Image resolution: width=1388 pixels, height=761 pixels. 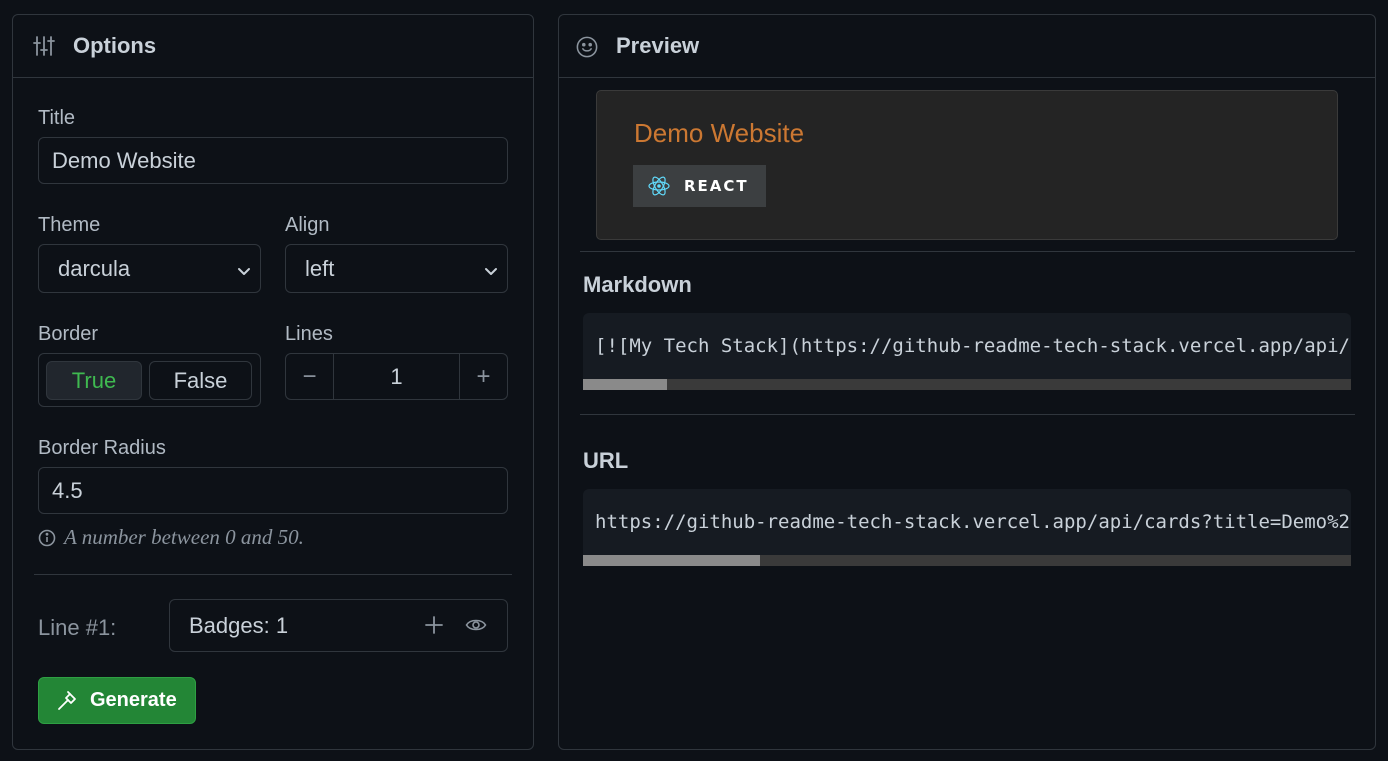 I want to click on markdown-scrollbar, so click(x=967, y=384).